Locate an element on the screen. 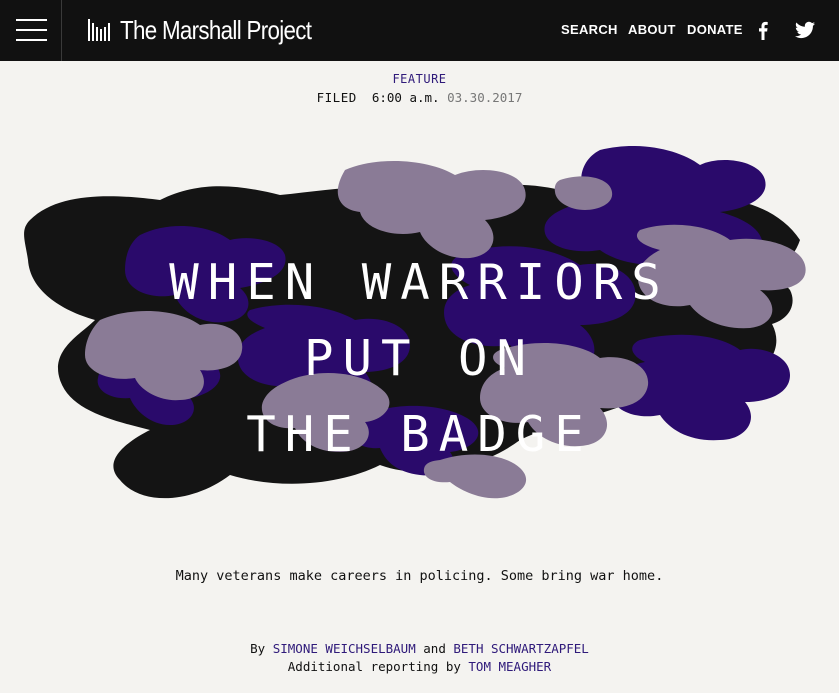 This screenshot has width=839, height=693. filed-date: 03.30.2017 is located at coordinates (485, 97).